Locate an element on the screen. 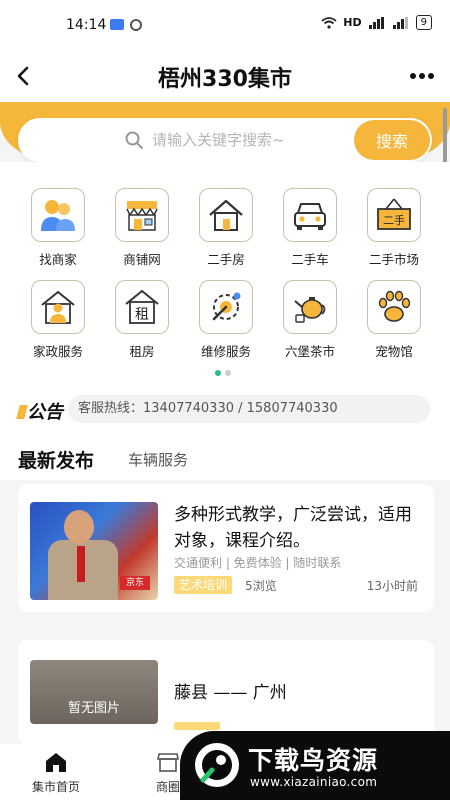 The height and width of the screenshot is (800, 450). chat-notification-icon is located at coordinates (136, 25).